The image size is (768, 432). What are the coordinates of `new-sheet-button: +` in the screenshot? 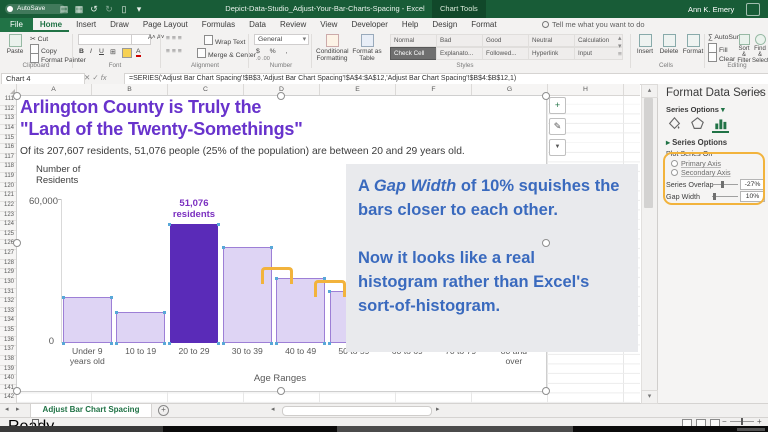 It's located at (163, 410).